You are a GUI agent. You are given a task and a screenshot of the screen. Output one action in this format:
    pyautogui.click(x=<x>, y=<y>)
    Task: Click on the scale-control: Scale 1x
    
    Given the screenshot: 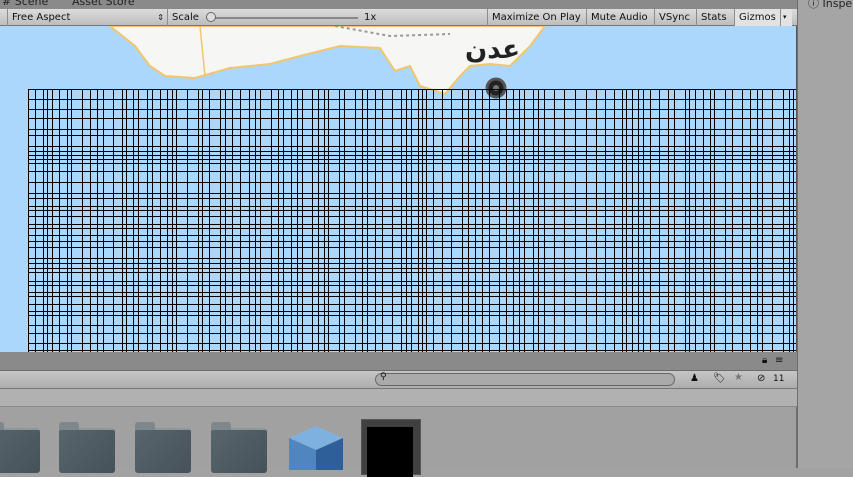 What is the action you would take?
    pyautogui.click(x=327, y=17)
    